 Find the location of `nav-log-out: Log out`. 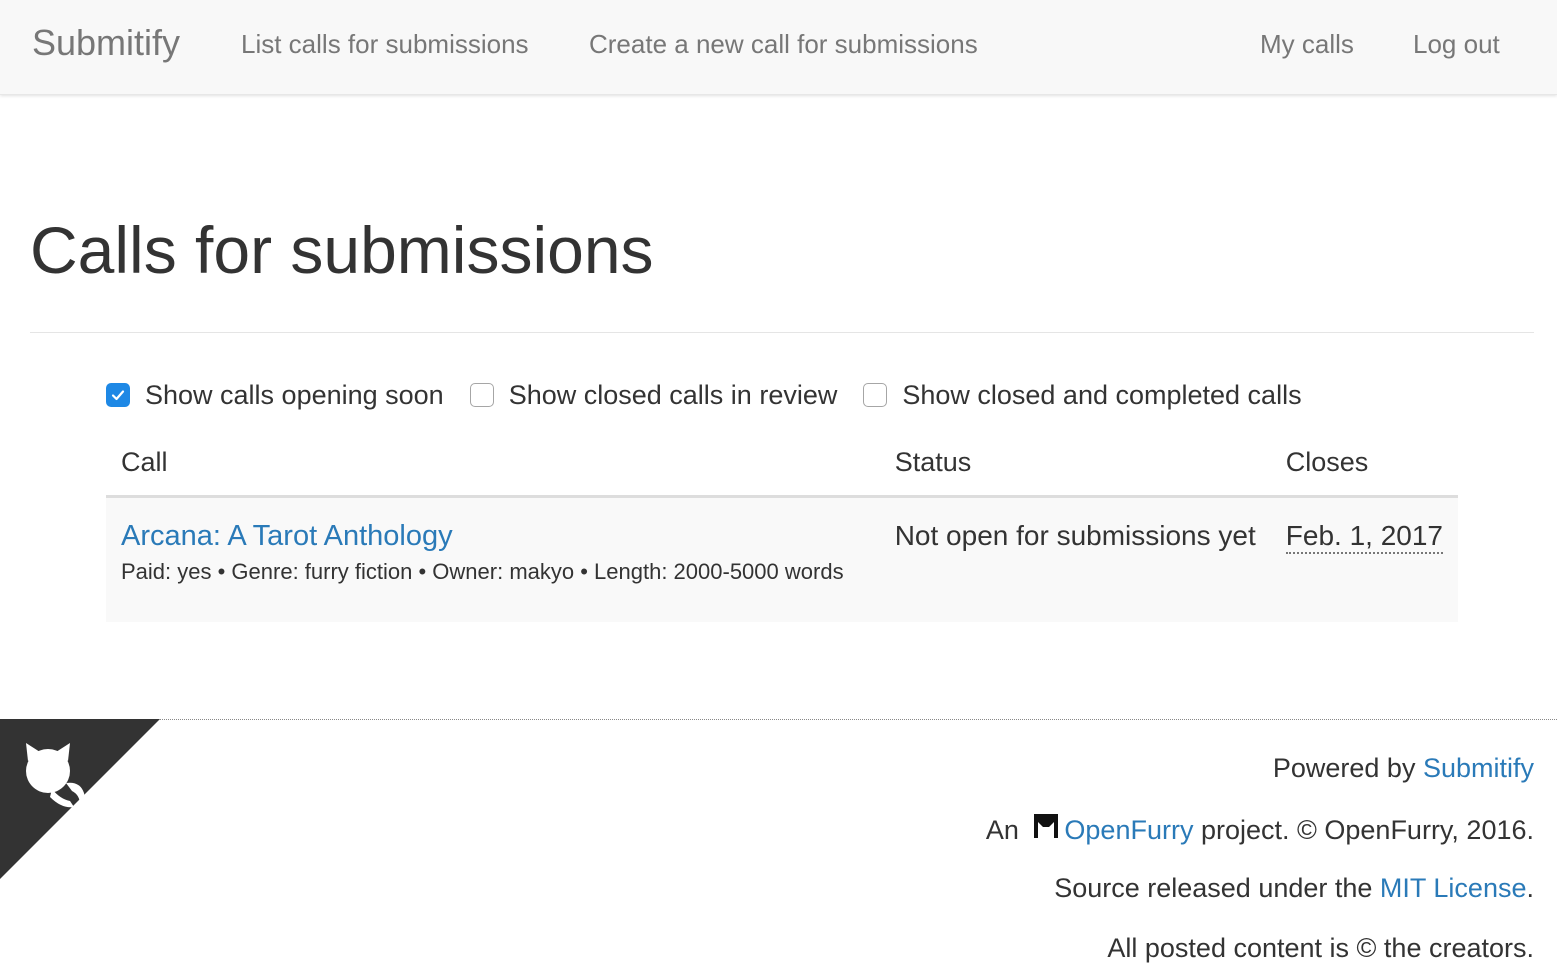

nav-log-out: Log out is located at coordinates (1456, 44).